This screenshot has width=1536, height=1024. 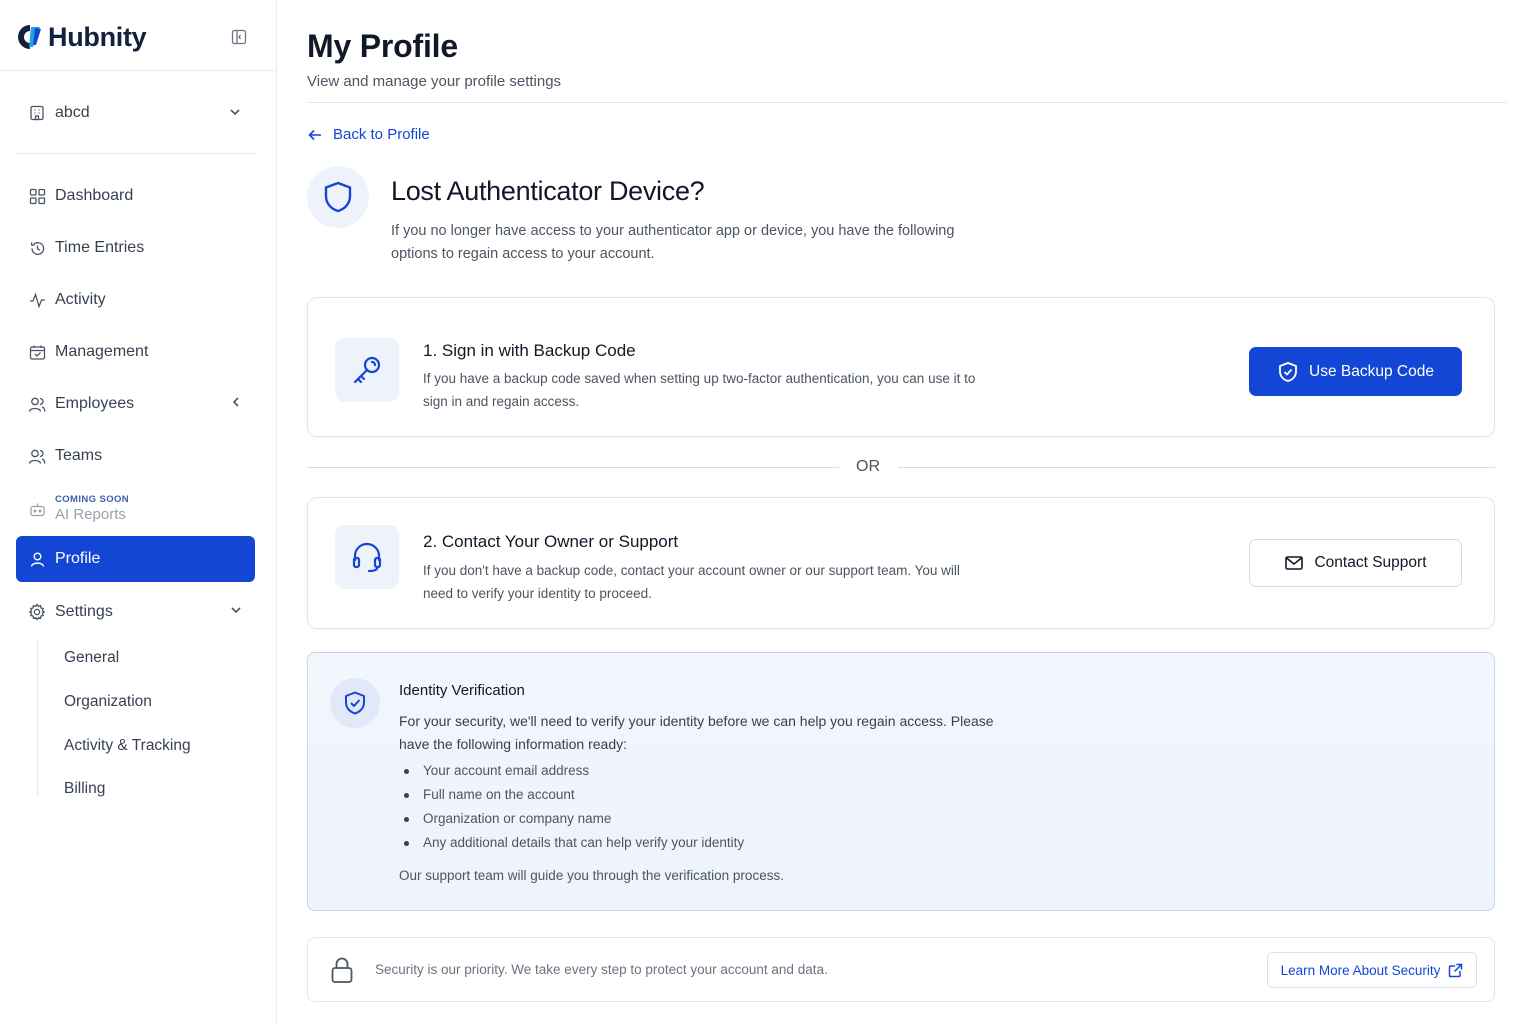 What do you see at coordinates (381, 134) in the screenshot?
I see `back-link-label: Back to Profile` at bounding box center [381, 134].